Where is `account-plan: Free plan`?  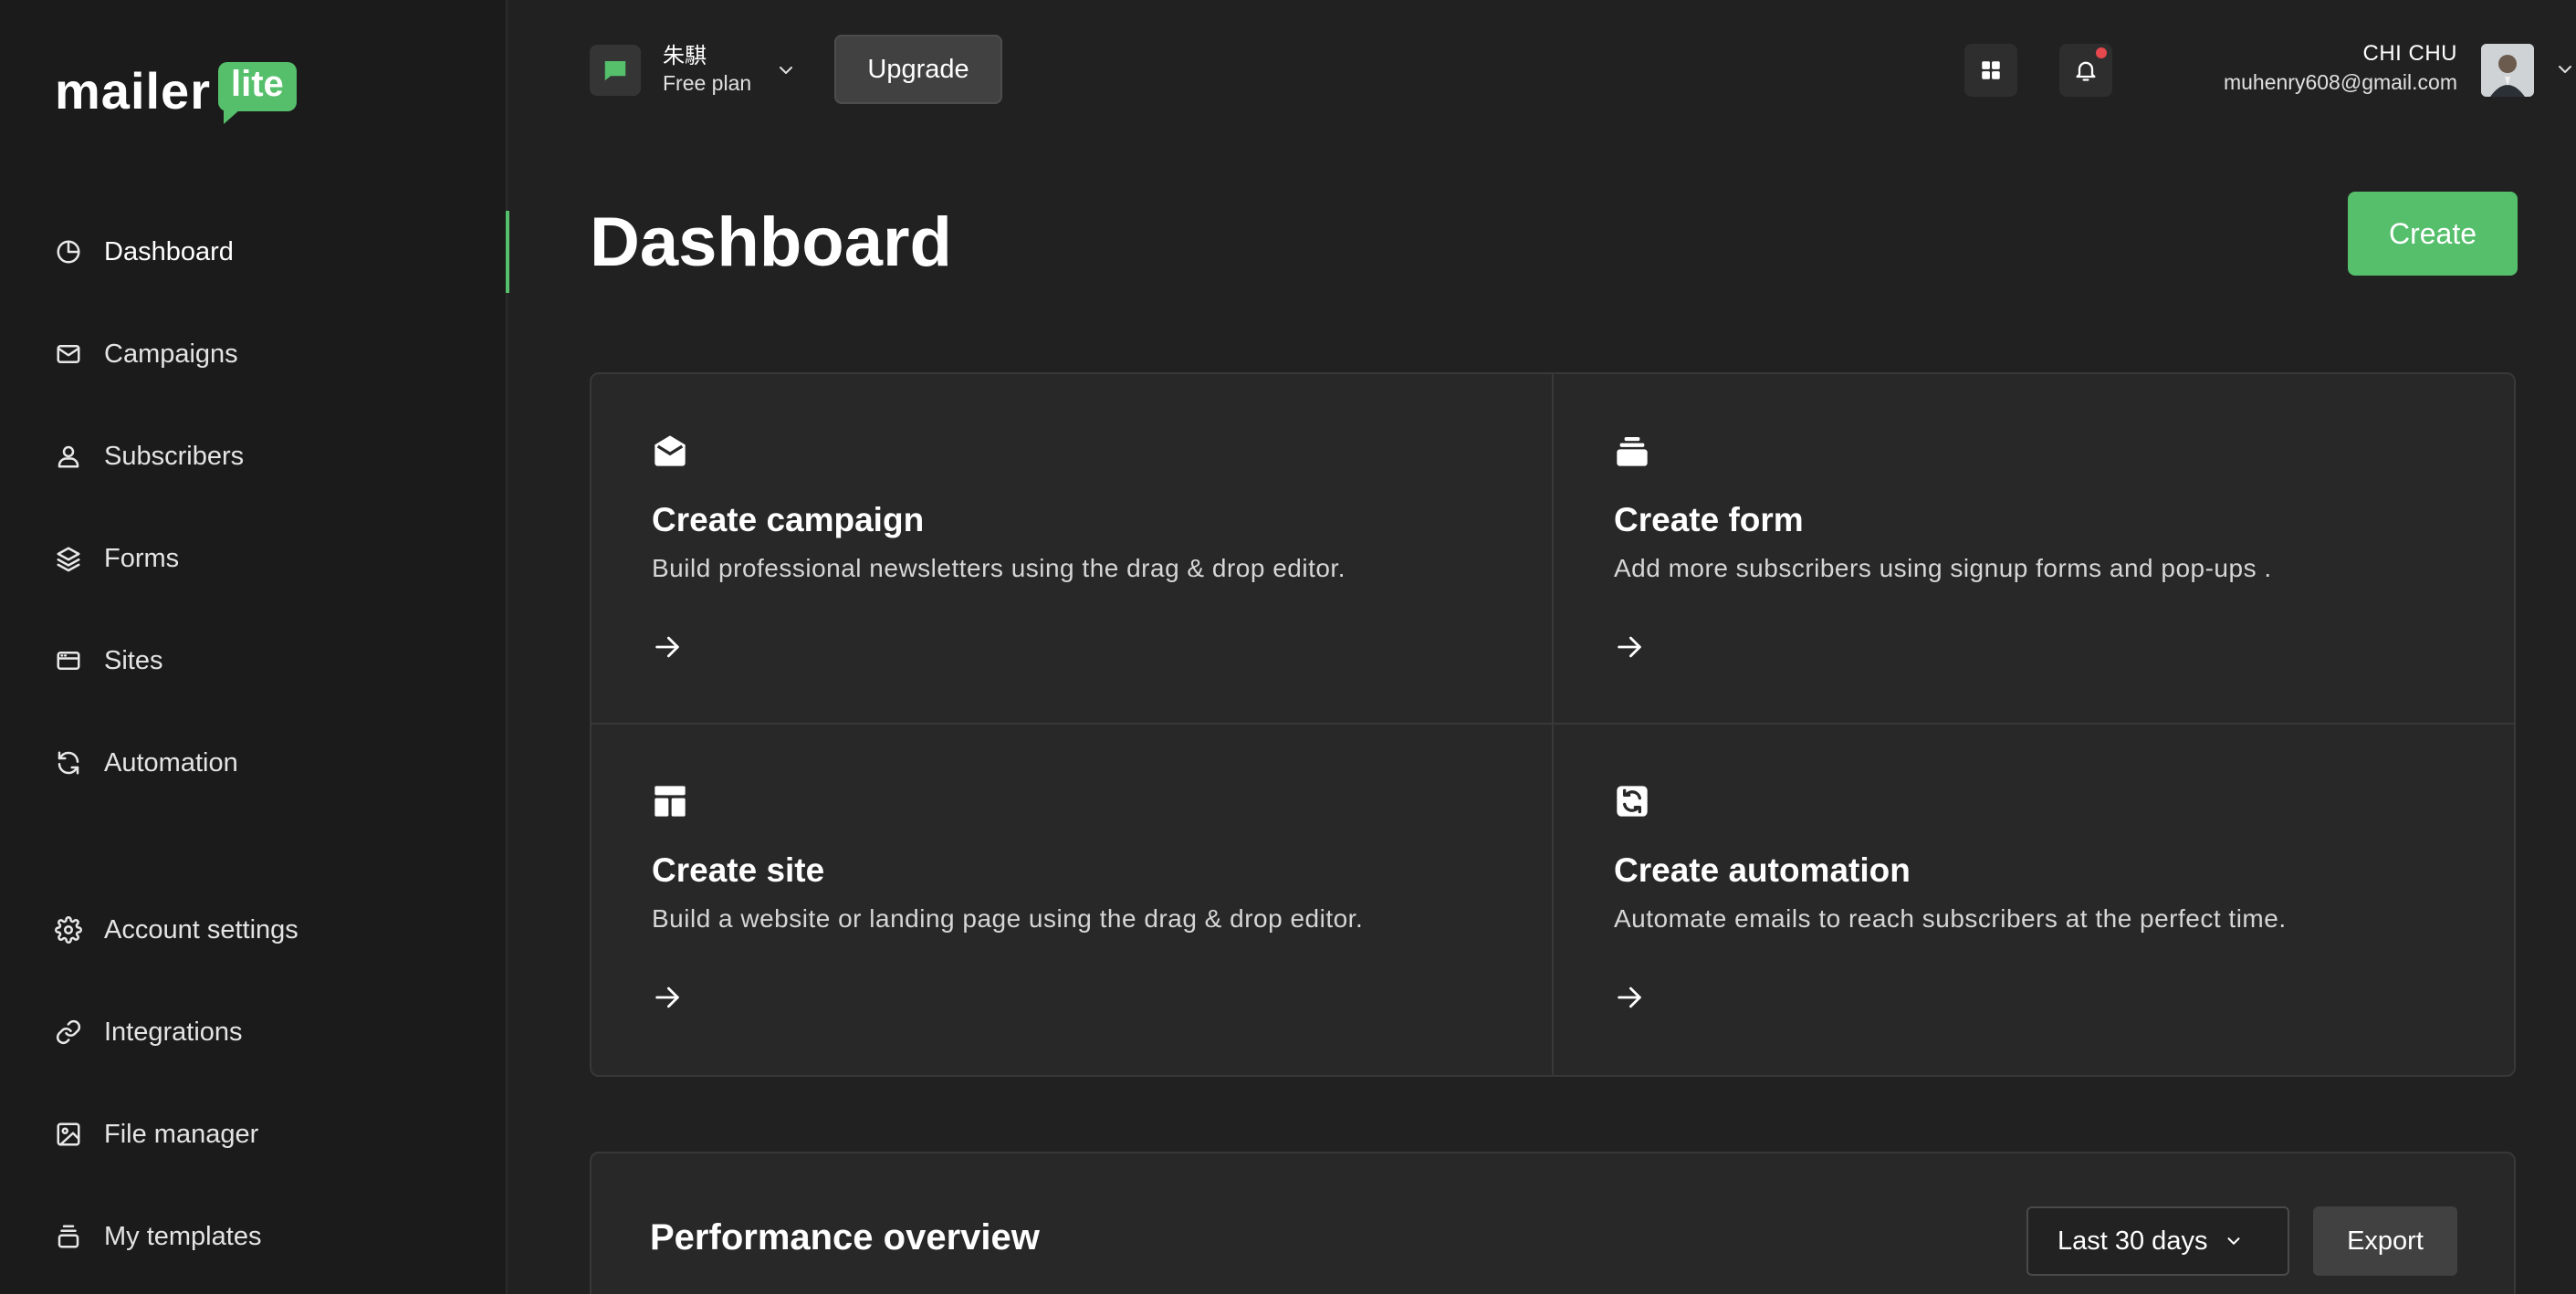
account-plan: Free plan is located at coordinates (708, 83).